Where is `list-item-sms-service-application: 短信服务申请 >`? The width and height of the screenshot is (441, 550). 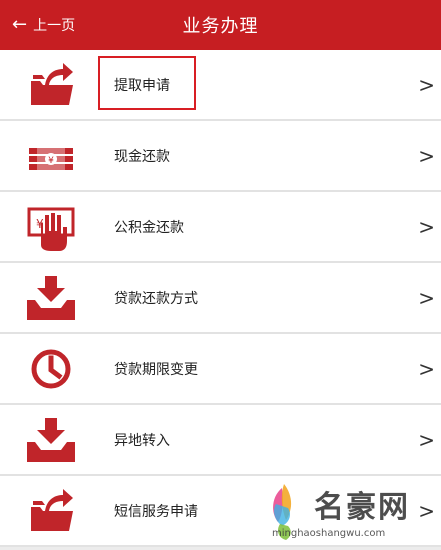
list-item-sms-service-application: 短信服务申请 > is located at coordinates (220, 511).